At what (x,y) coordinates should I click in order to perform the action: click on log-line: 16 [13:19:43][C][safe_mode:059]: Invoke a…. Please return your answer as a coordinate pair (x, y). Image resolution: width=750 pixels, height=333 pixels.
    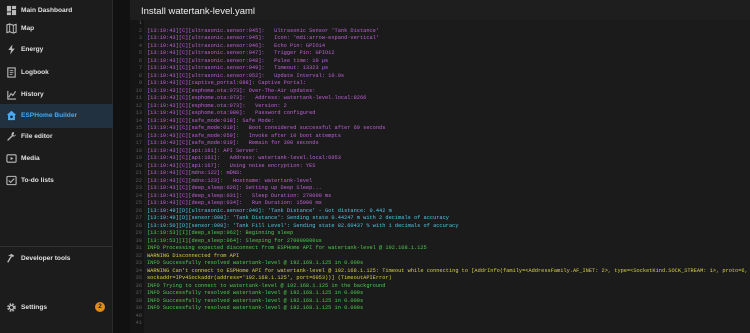
    Looking at the image, I should click on (440, 137).